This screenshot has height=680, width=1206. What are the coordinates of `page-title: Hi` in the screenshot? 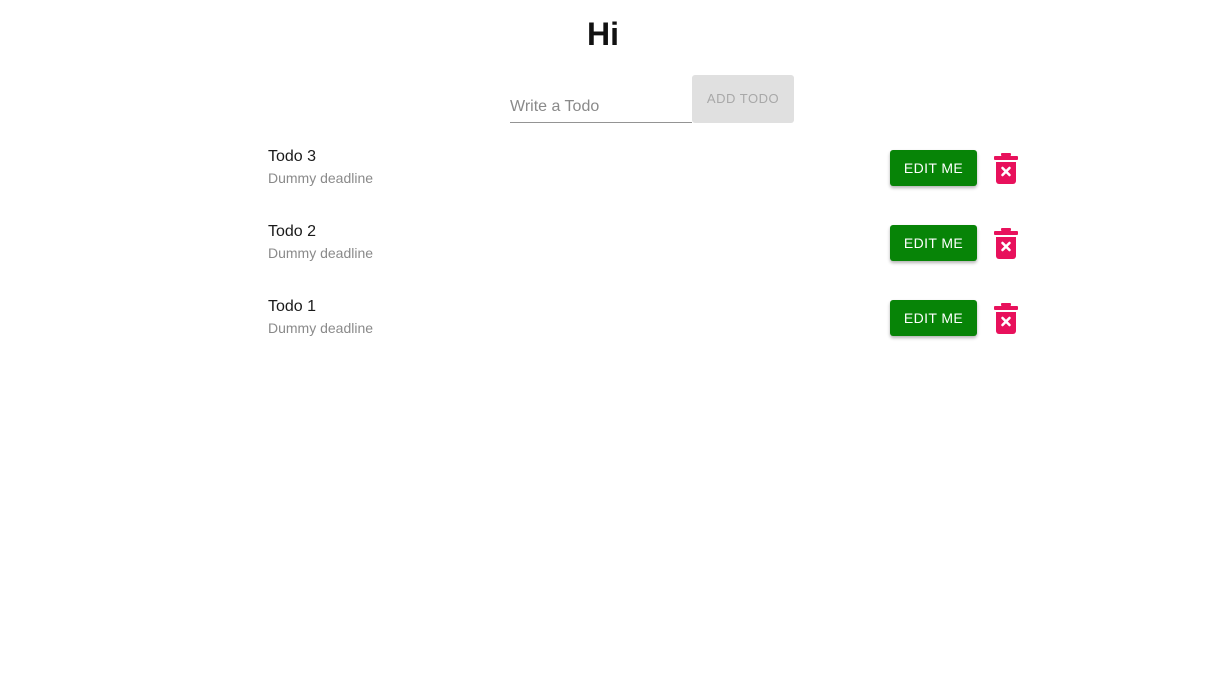 It's located at (603, 34).